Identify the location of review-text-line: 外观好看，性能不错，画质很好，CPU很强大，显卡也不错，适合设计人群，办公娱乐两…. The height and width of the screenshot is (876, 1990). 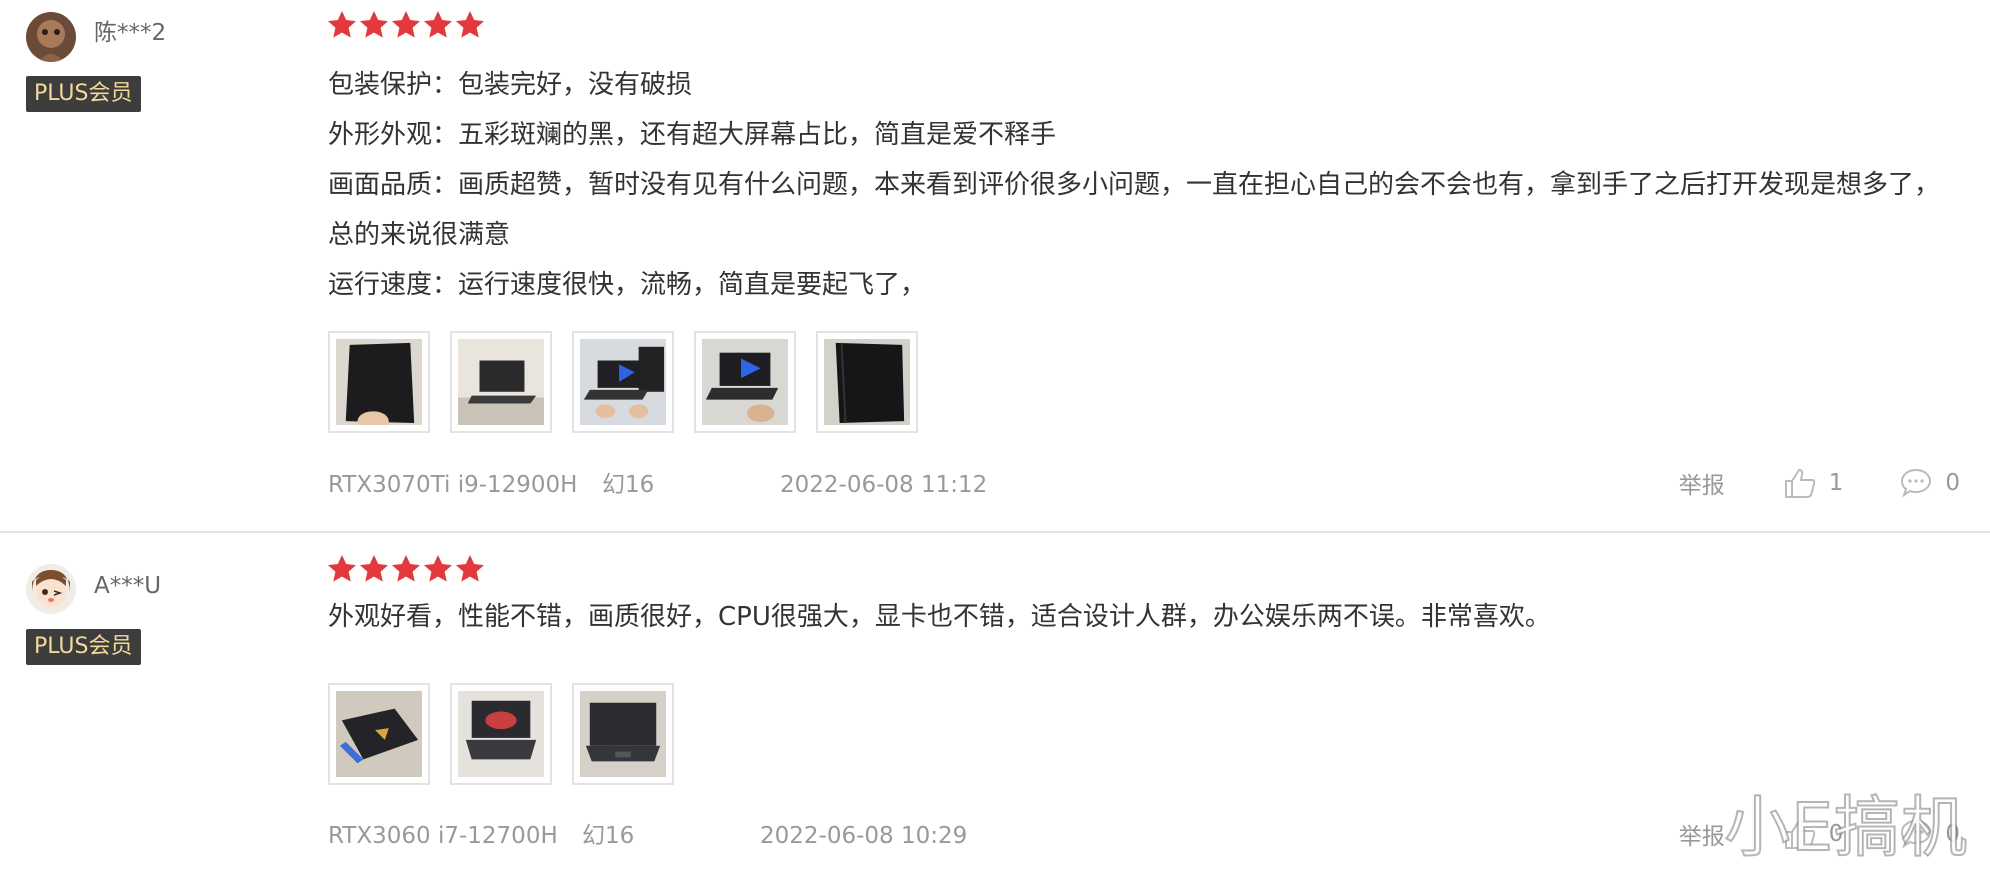
(939, 617).